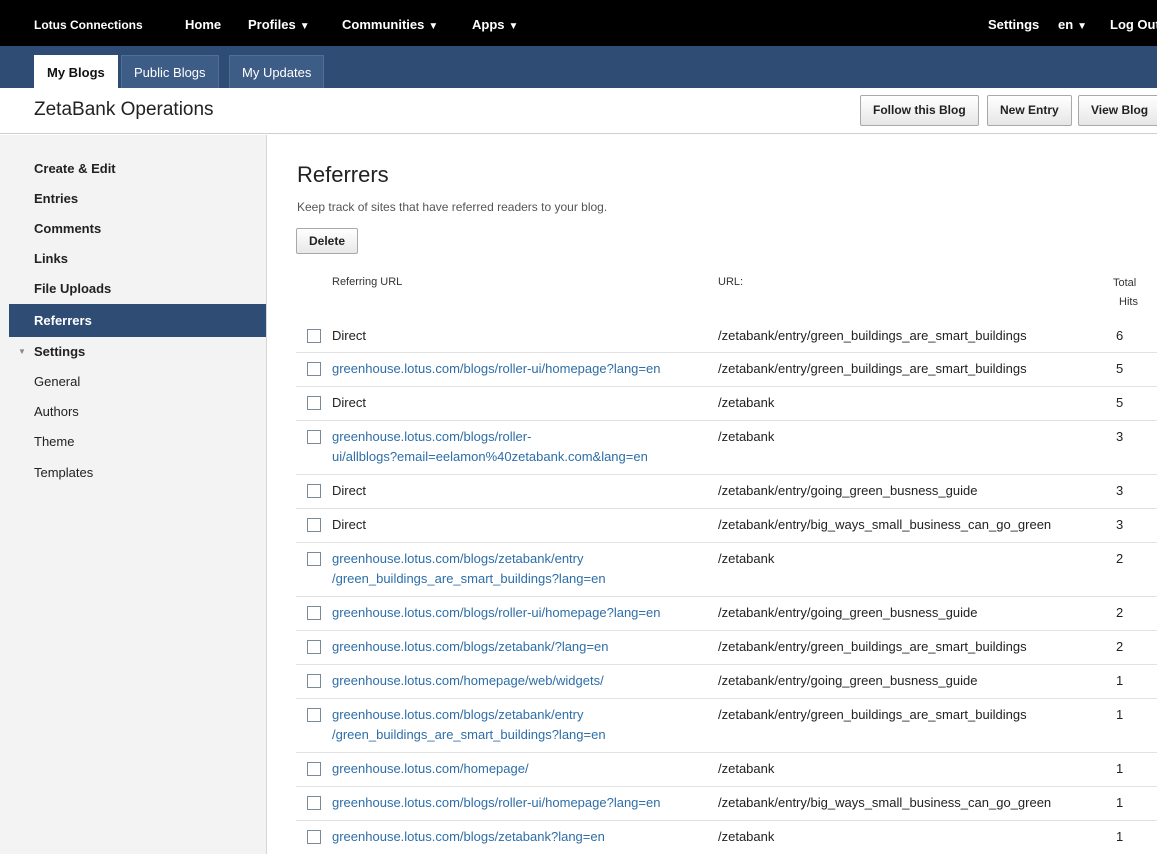 This screenshot has height=854, width=1157. I want to click on tab-my-blogs: My Blogs, so click(76, 71).